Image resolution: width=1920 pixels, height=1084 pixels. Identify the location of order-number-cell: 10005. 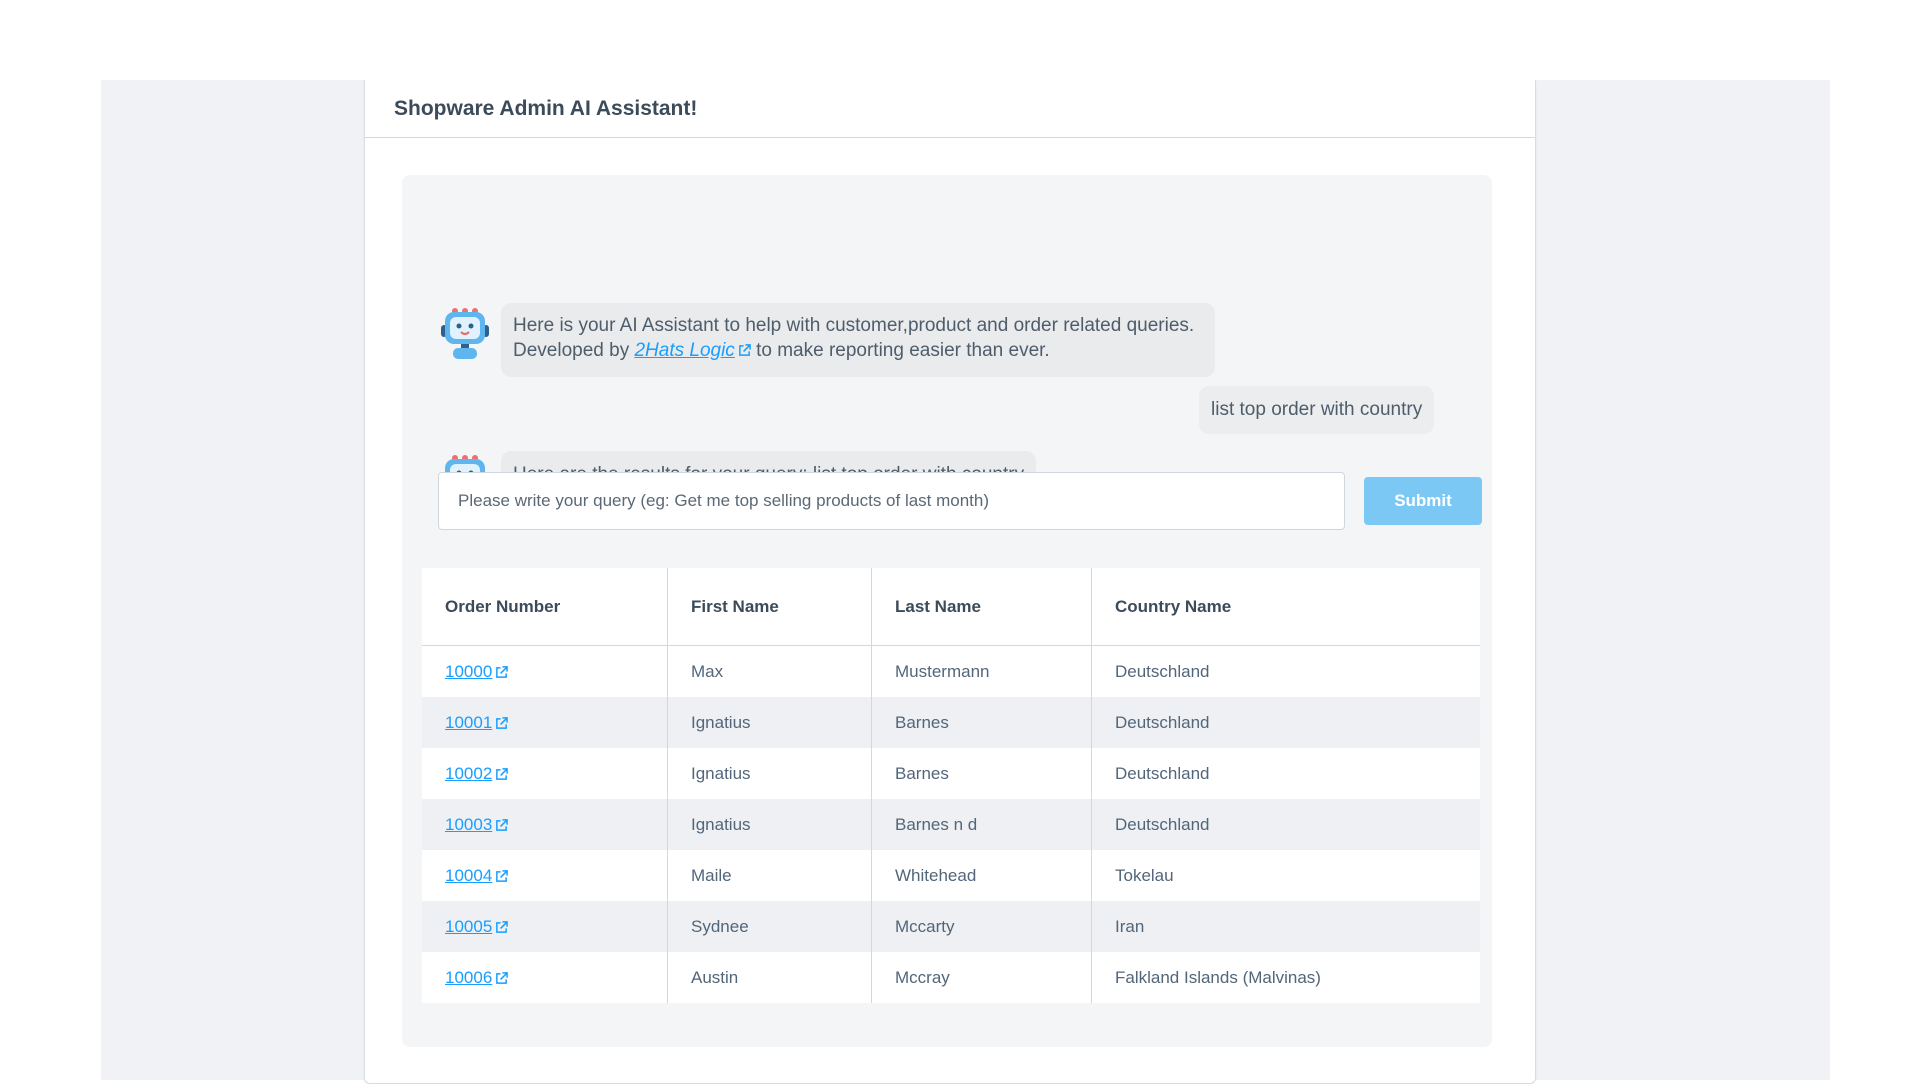
(545, 926).